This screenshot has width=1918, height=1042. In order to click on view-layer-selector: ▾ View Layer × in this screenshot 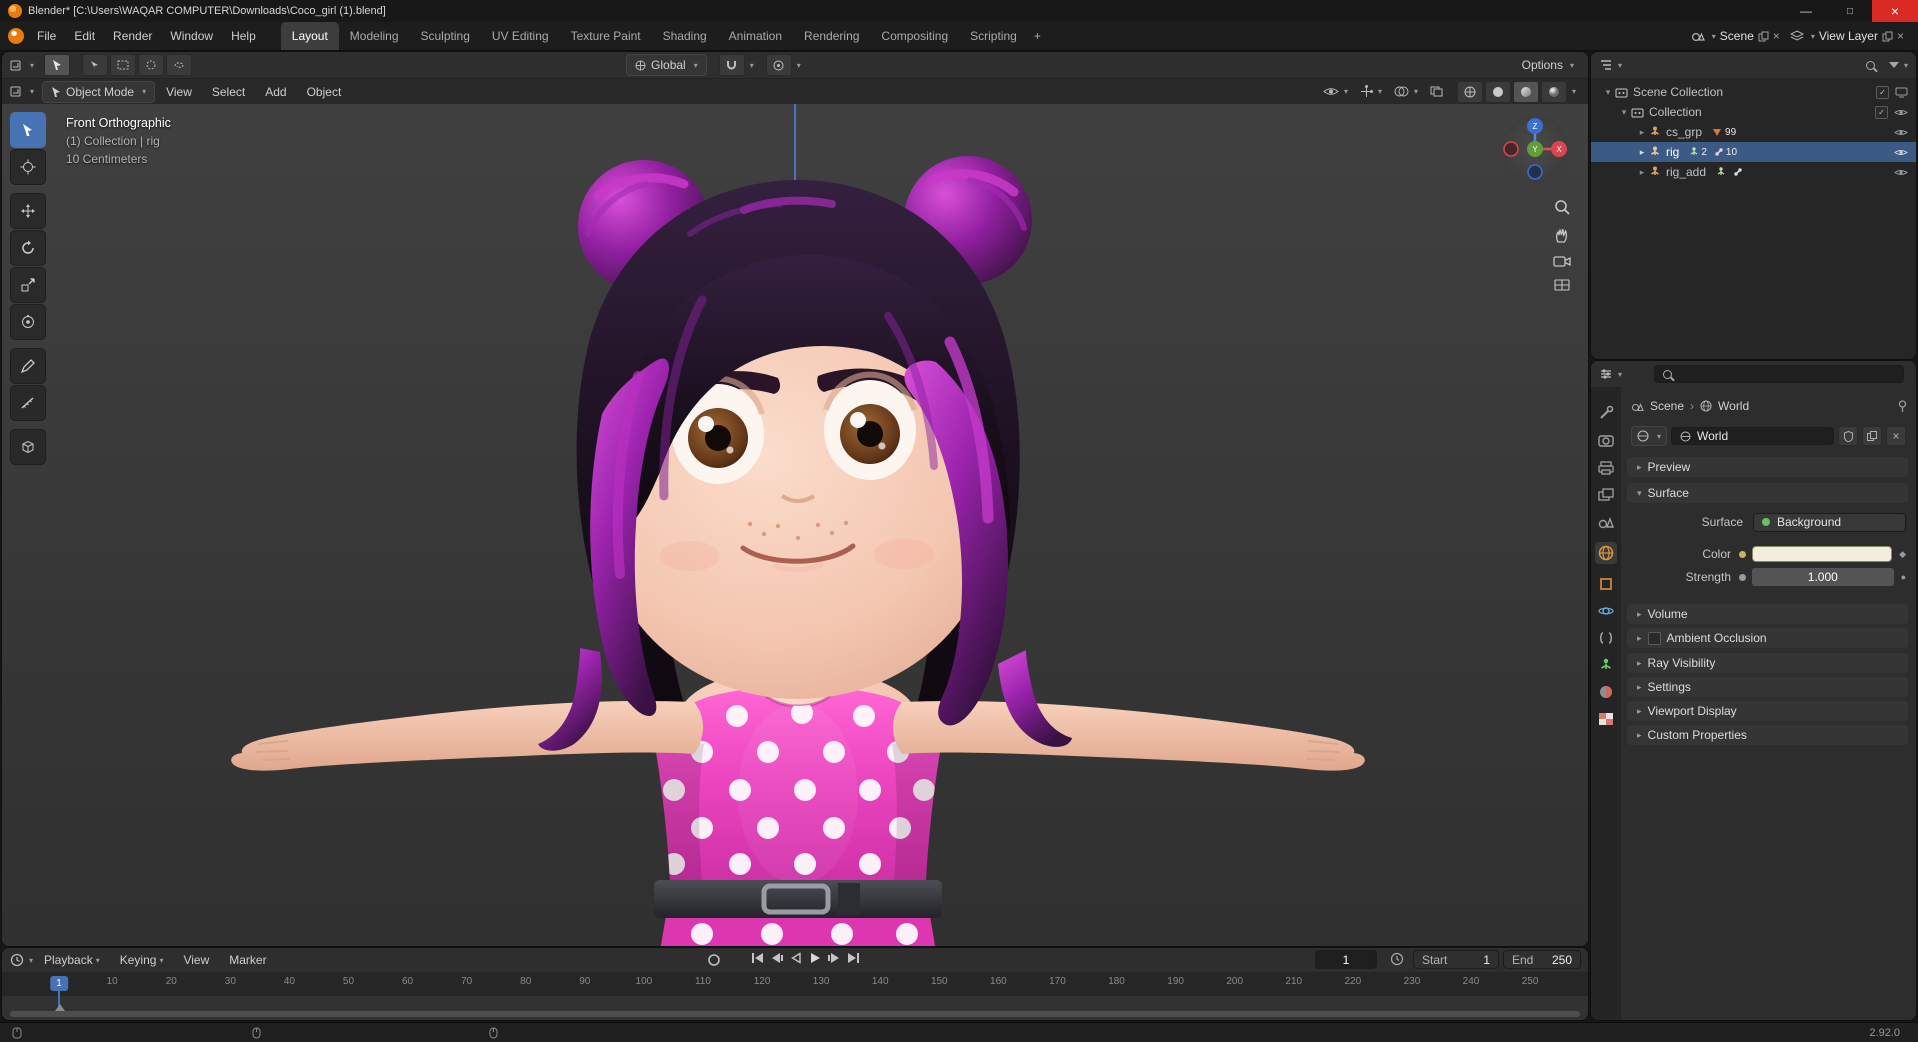, I will do `click(1846, 36)`.